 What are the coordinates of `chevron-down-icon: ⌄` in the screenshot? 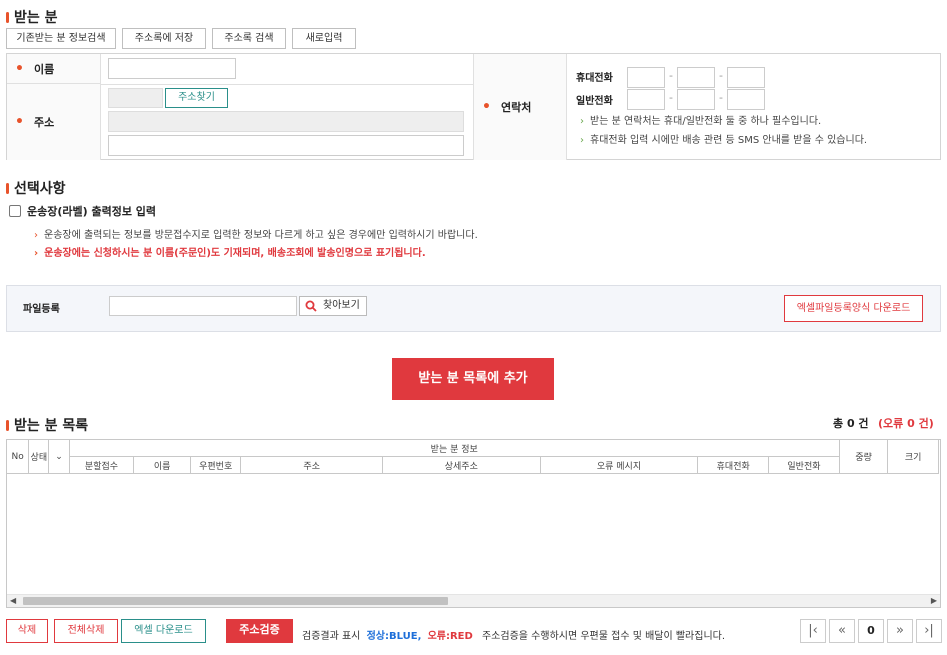 It's located at (59, 457).